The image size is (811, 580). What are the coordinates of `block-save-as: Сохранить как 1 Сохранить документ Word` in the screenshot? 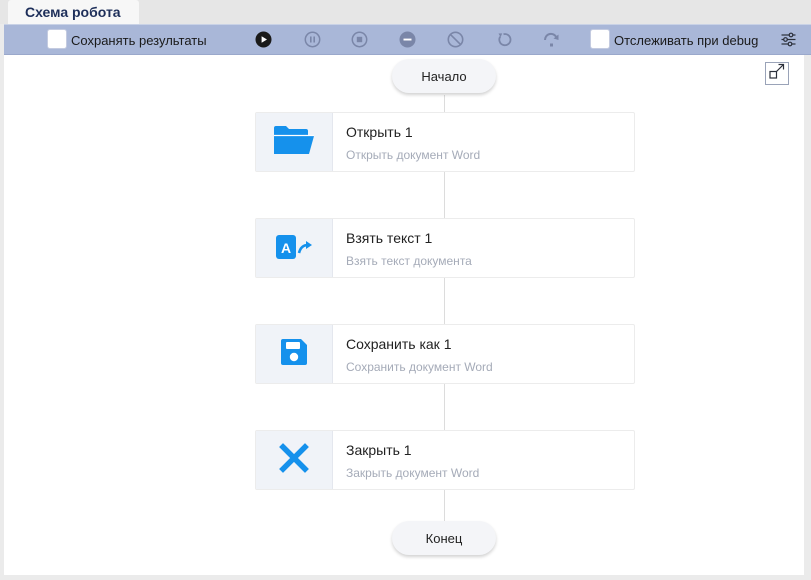 It's located at (445, 354).